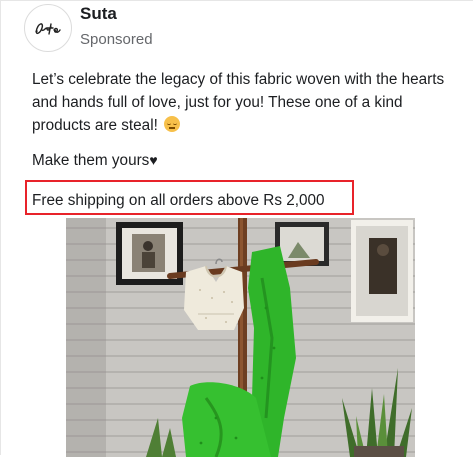  What do you see at coordinates (252, 125) in the screenshot?
I see `post-text-line-3: products are steal!` at bounding box center [252, 125].